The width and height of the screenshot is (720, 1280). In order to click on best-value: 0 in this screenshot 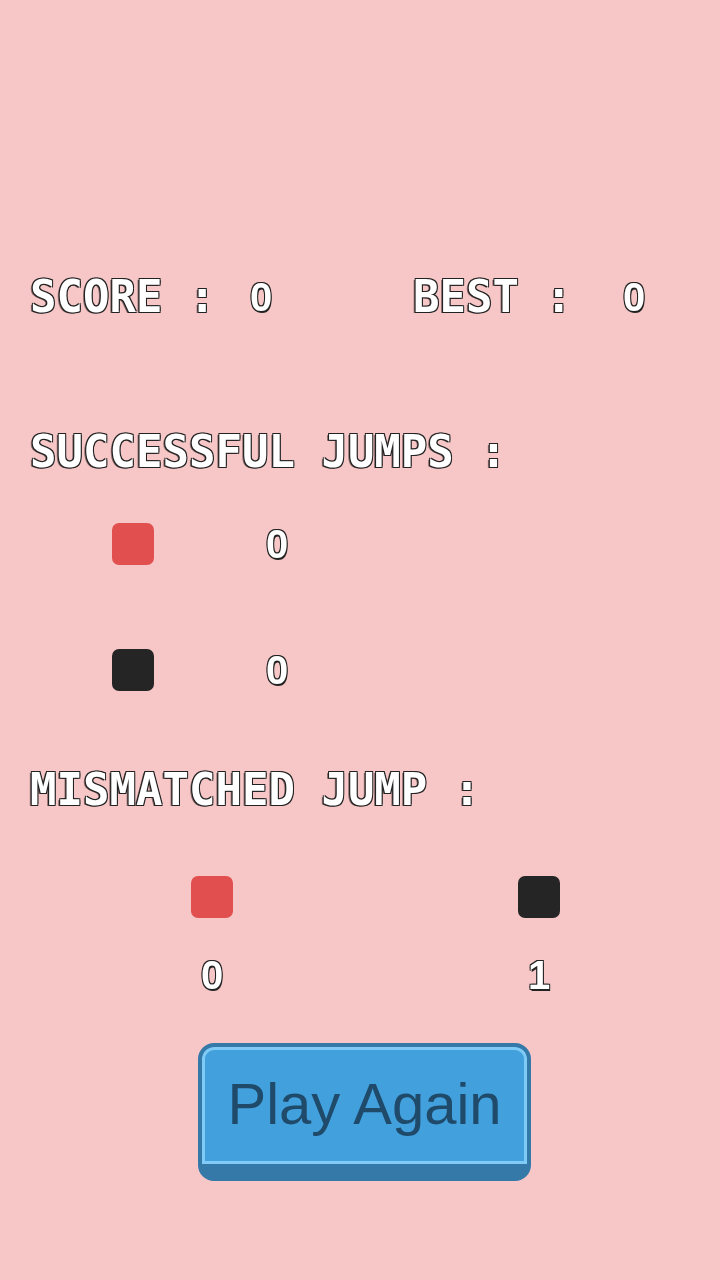, I will do `click(634, 297)`.